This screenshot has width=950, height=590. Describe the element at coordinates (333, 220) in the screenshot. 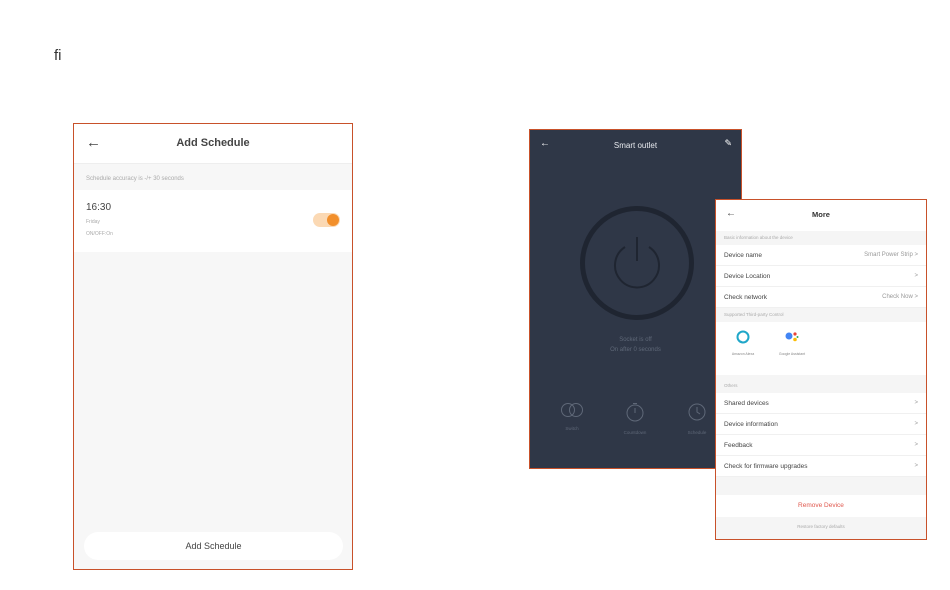

I see `toggle-knob` at that location.